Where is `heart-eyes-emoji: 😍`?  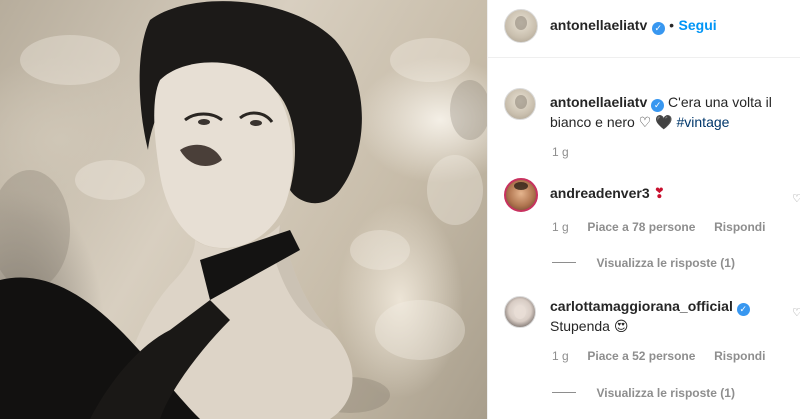 heart-eyes-emoji: 😍 is located at coordinates (621, 326).